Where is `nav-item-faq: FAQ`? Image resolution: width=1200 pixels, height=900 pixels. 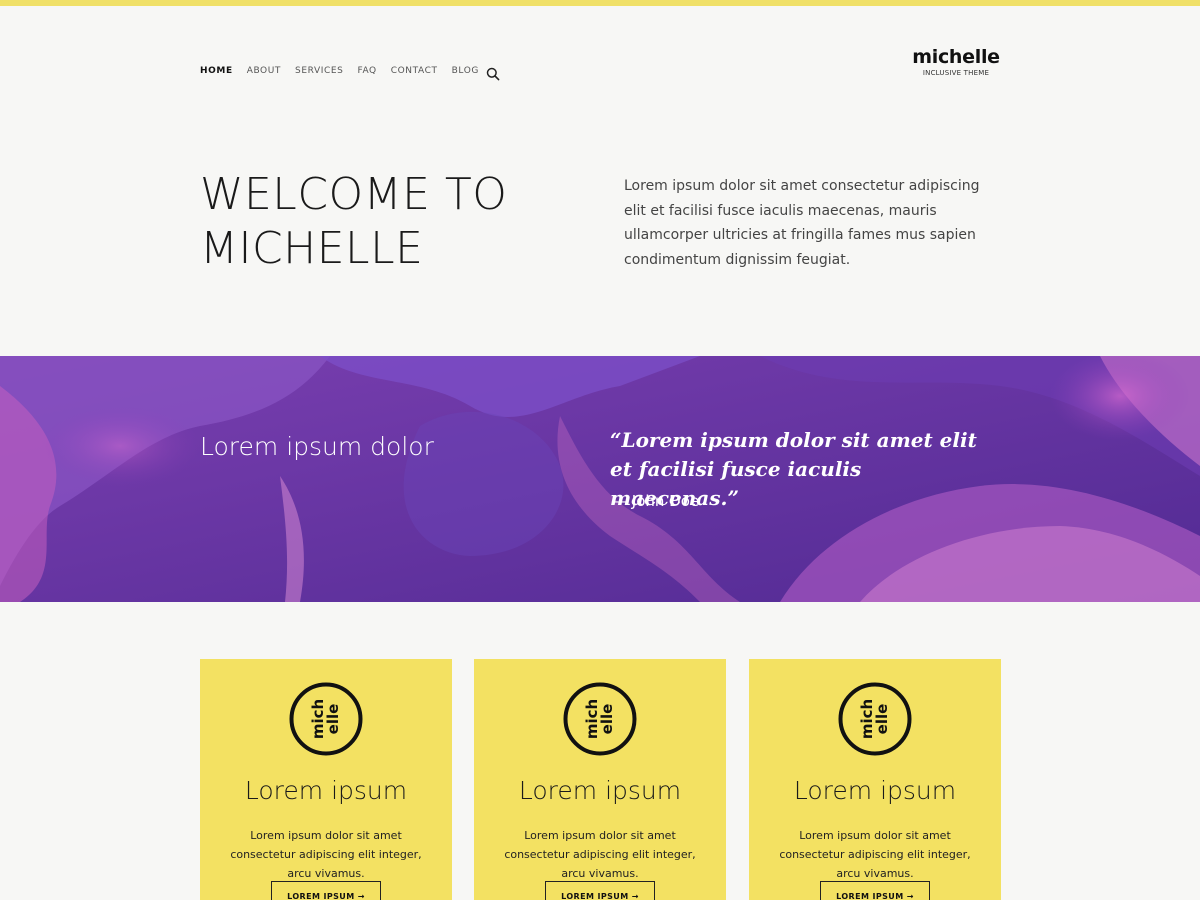 nav-item-faq: FAQ is located at coordinates (367, 71).